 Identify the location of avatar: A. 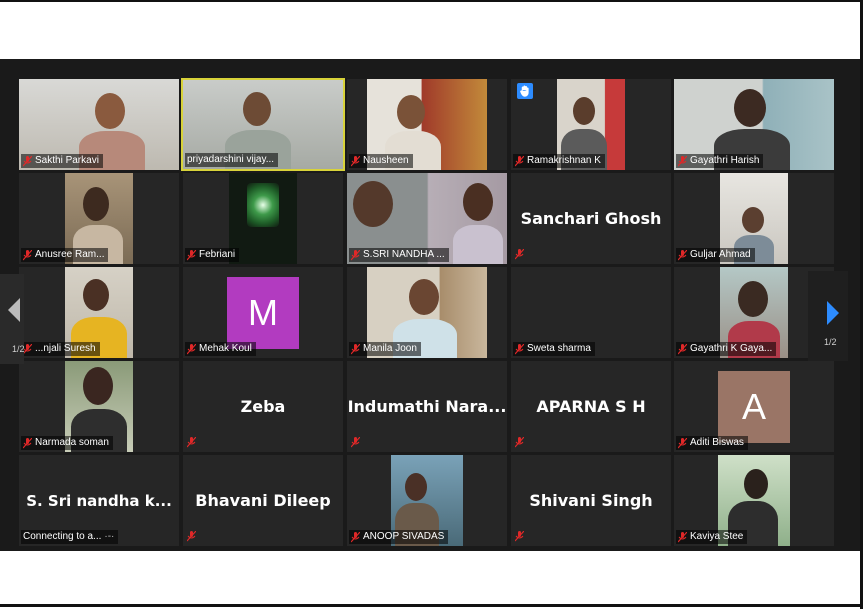
(754, 407).